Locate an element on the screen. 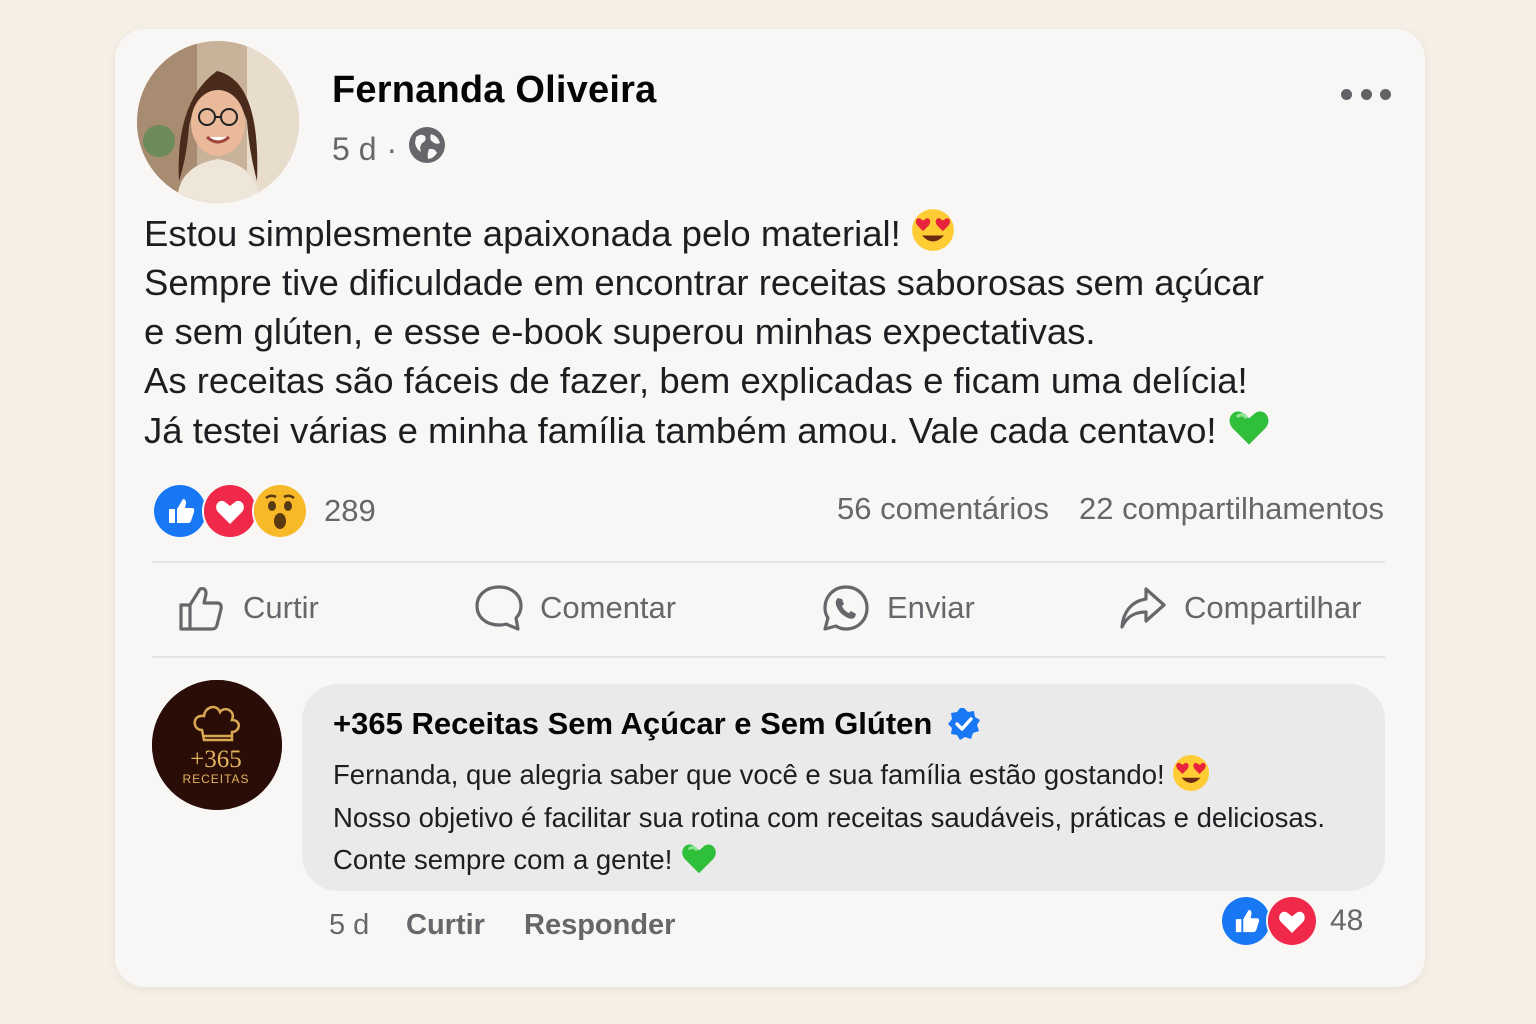  post-time: 5 d is located at coordinates (354, 149).